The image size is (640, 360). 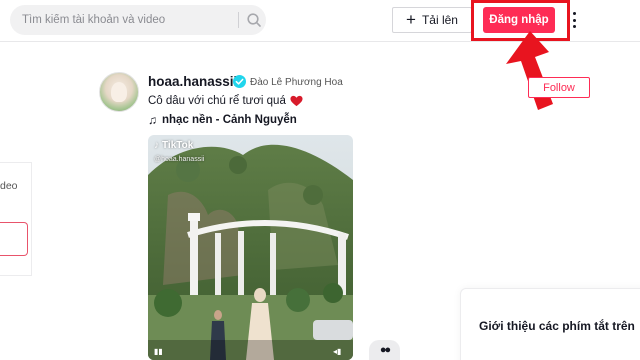 What do you see at coordinates (9, 186) in the screenshot?
I see `sidebar-partial-text: deo` at bounding box center [9, 186].